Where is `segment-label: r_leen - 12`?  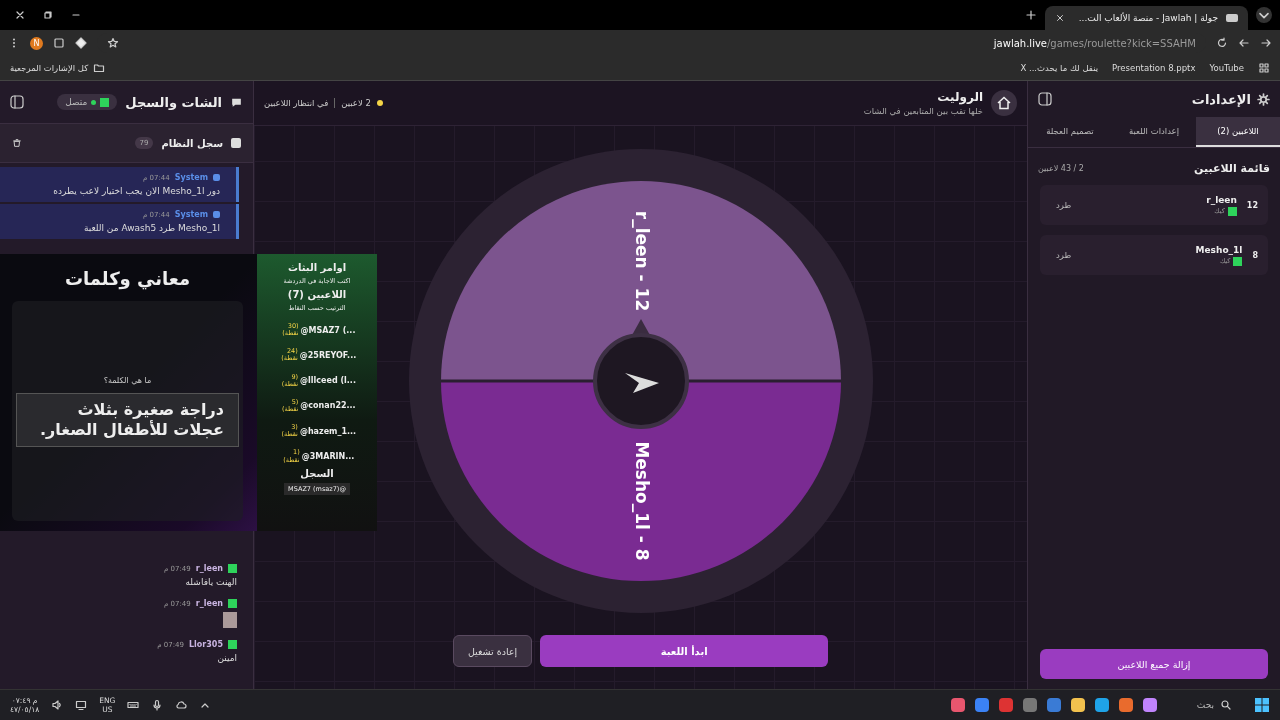
segment-label: r_leen - 12 is located at coordinates (641, 260).